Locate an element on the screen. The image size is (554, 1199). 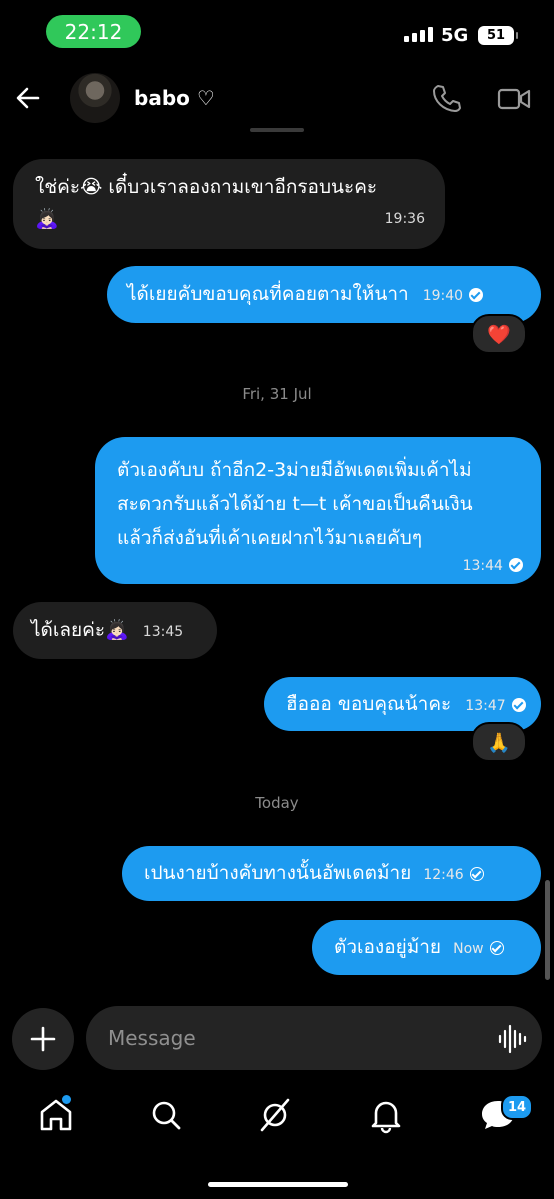
message-time: 13:44 is located at coordinates (482, 566).